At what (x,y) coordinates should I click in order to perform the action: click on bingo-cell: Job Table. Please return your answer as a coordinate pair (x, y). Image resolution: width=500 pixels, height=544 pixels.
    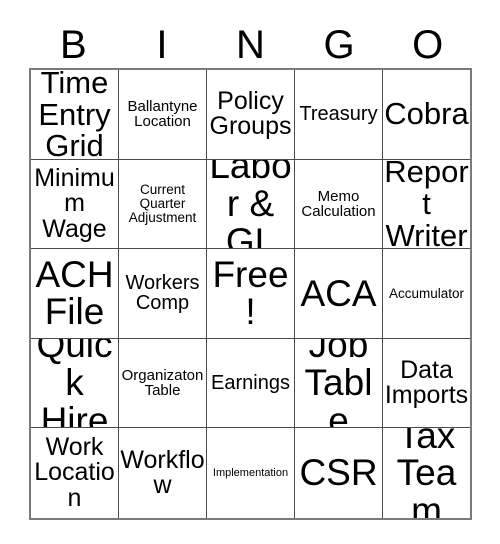
    Looking at the image, I should click on (339, 383).